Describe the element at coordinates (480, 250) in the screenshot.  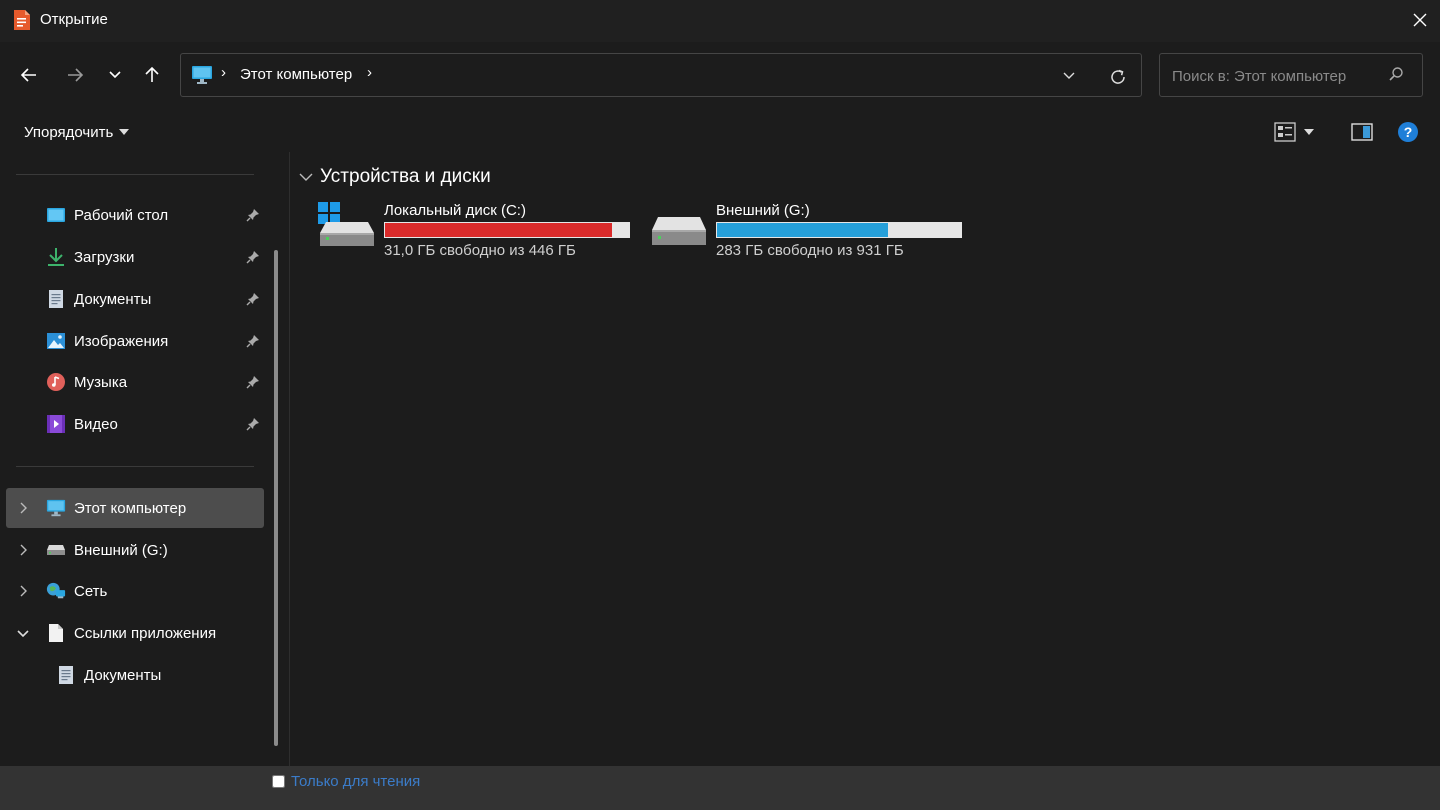
I see `drive-free-space: 31,0 ГБ свободно из 446 ГБ` at that location.